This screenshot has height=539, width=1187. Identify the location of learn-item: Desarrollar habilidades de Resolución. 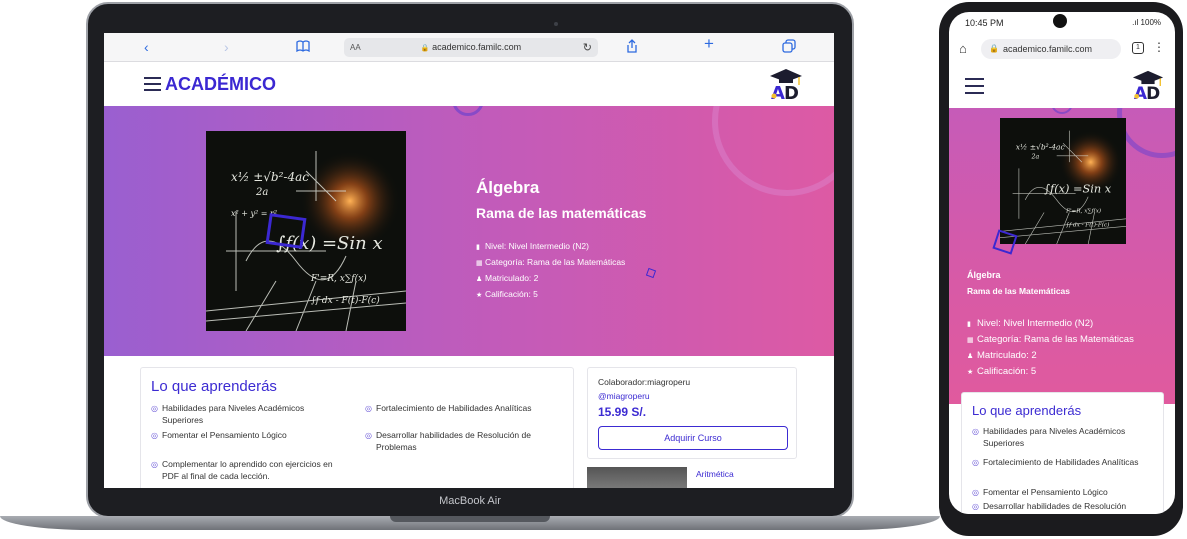
(1064, 506).